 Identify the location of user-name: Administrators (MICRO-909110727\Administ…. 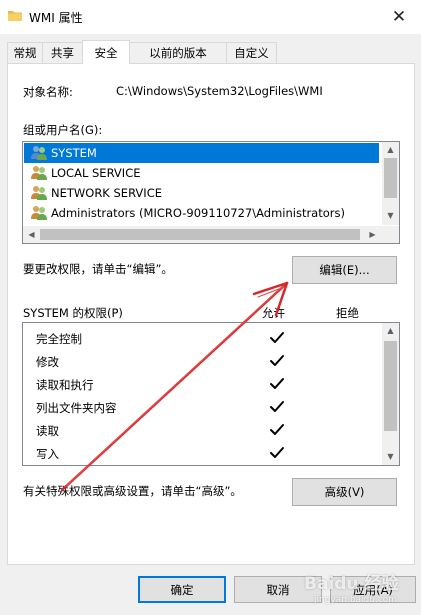
(198, 213).